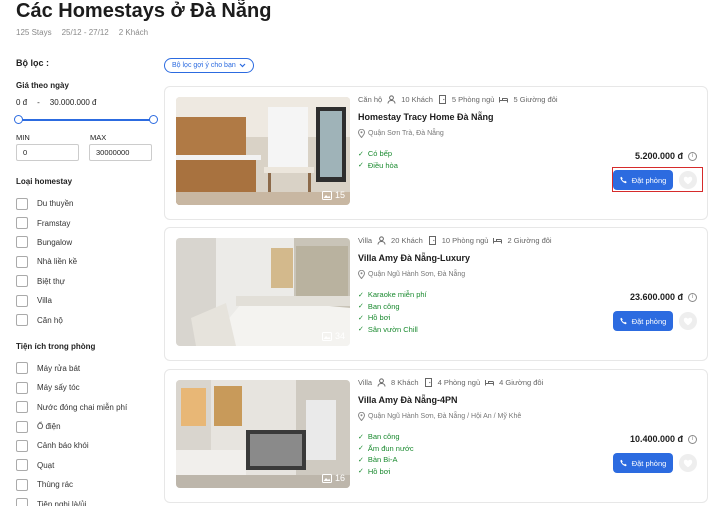 Image resolution: width=716 pixels, height=506 pixels. What do you see at coordinates (58, 388) in the screenshot?
I see `room-amenity-label: Máy sấy tóc` at bounding box center [58, 388].